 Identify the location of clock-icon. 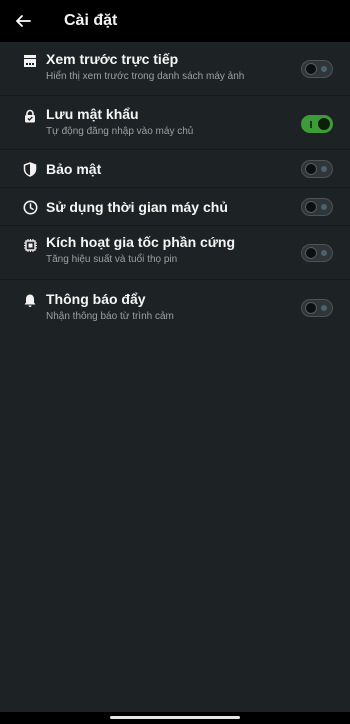
(30, 207).